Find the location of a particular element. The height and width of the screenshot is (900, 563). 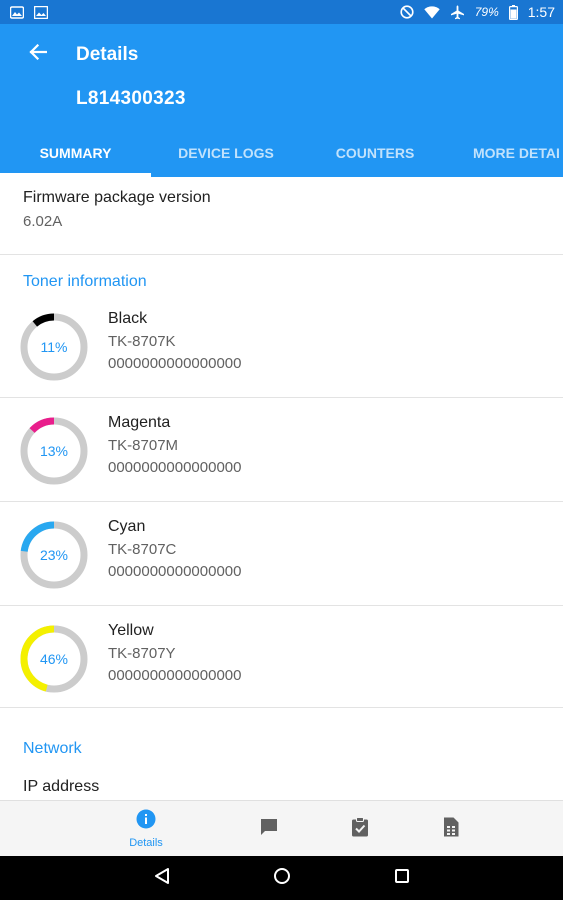

circle-home-icon is located at coordinates (282, 878).